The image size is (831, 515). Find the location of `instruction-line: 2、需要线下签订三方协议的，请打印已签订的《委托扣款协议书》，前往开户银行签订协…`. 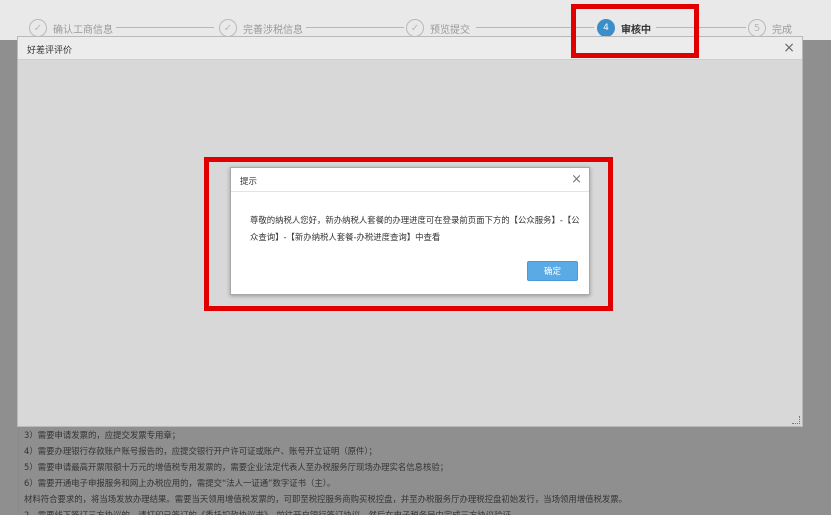

instruction-line: 2、需要线下签订三方协议的，请打印已签订的《委托扣款协议书》，前往开户银行签订协… is located at coordinates (272, 512).